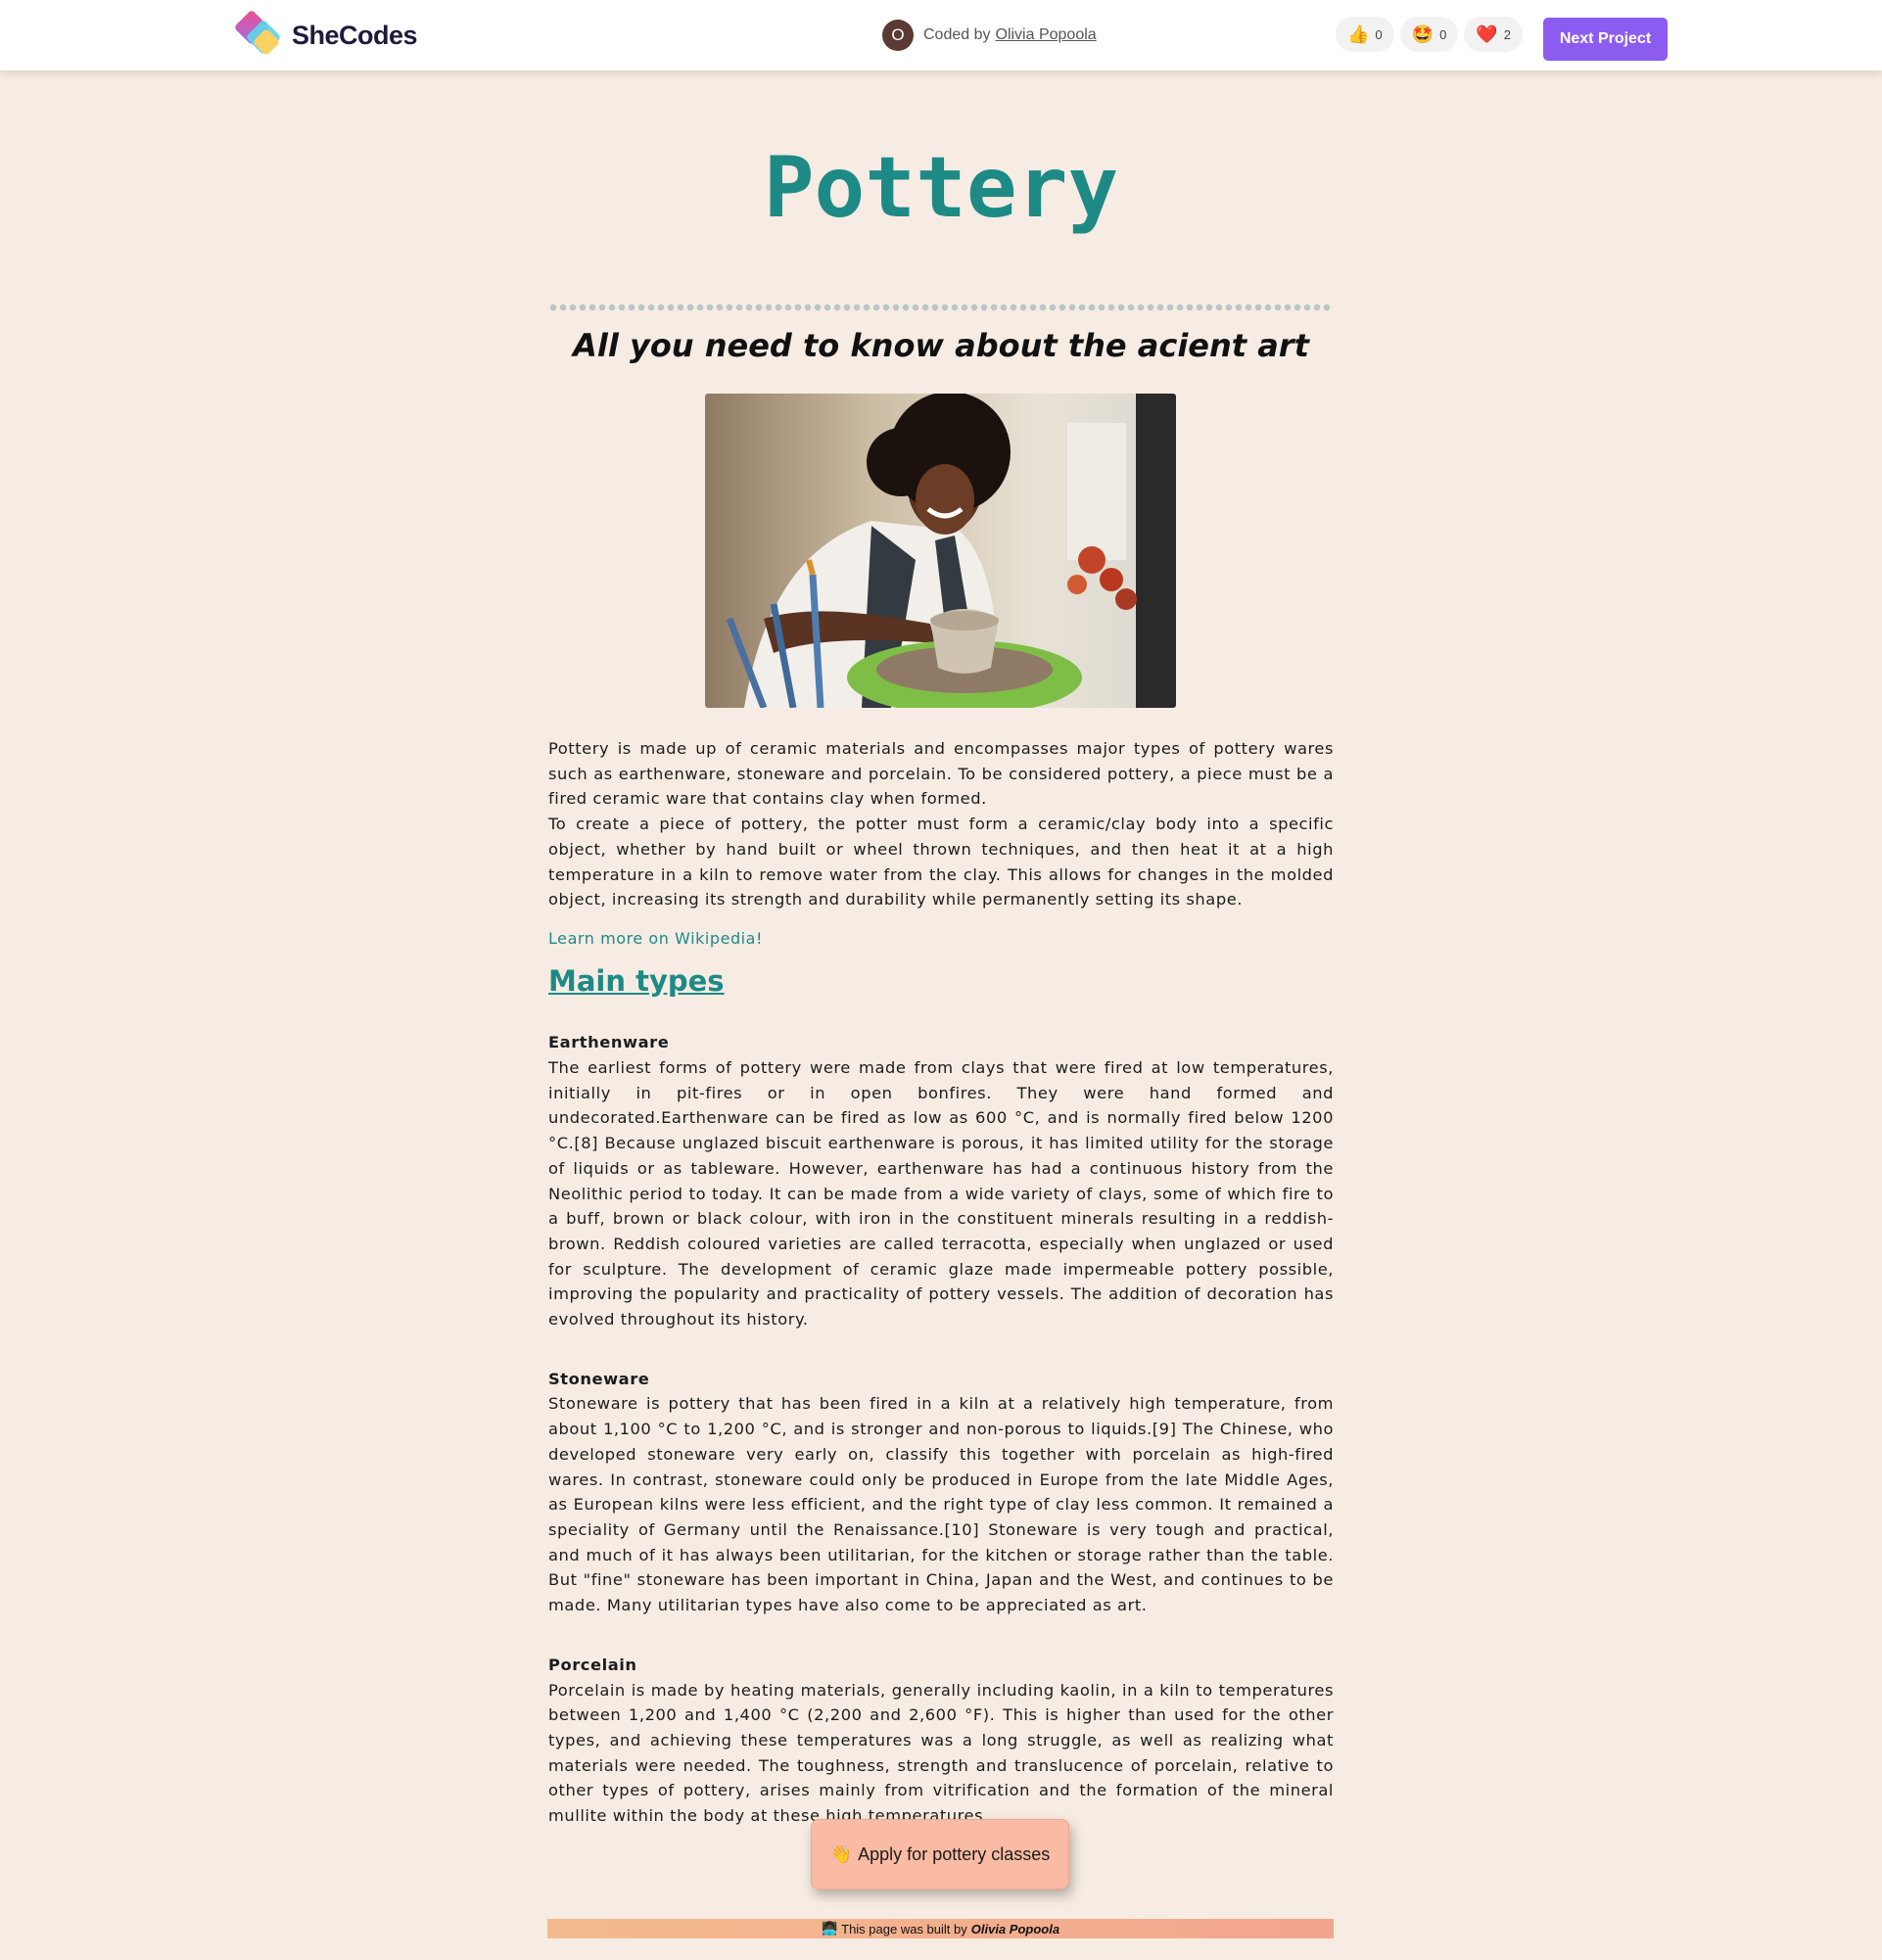  What do you see at coordinates (259, 34) in the screenshot?
I see `shecodes-logo-icon` at bounding box center [259, 34].